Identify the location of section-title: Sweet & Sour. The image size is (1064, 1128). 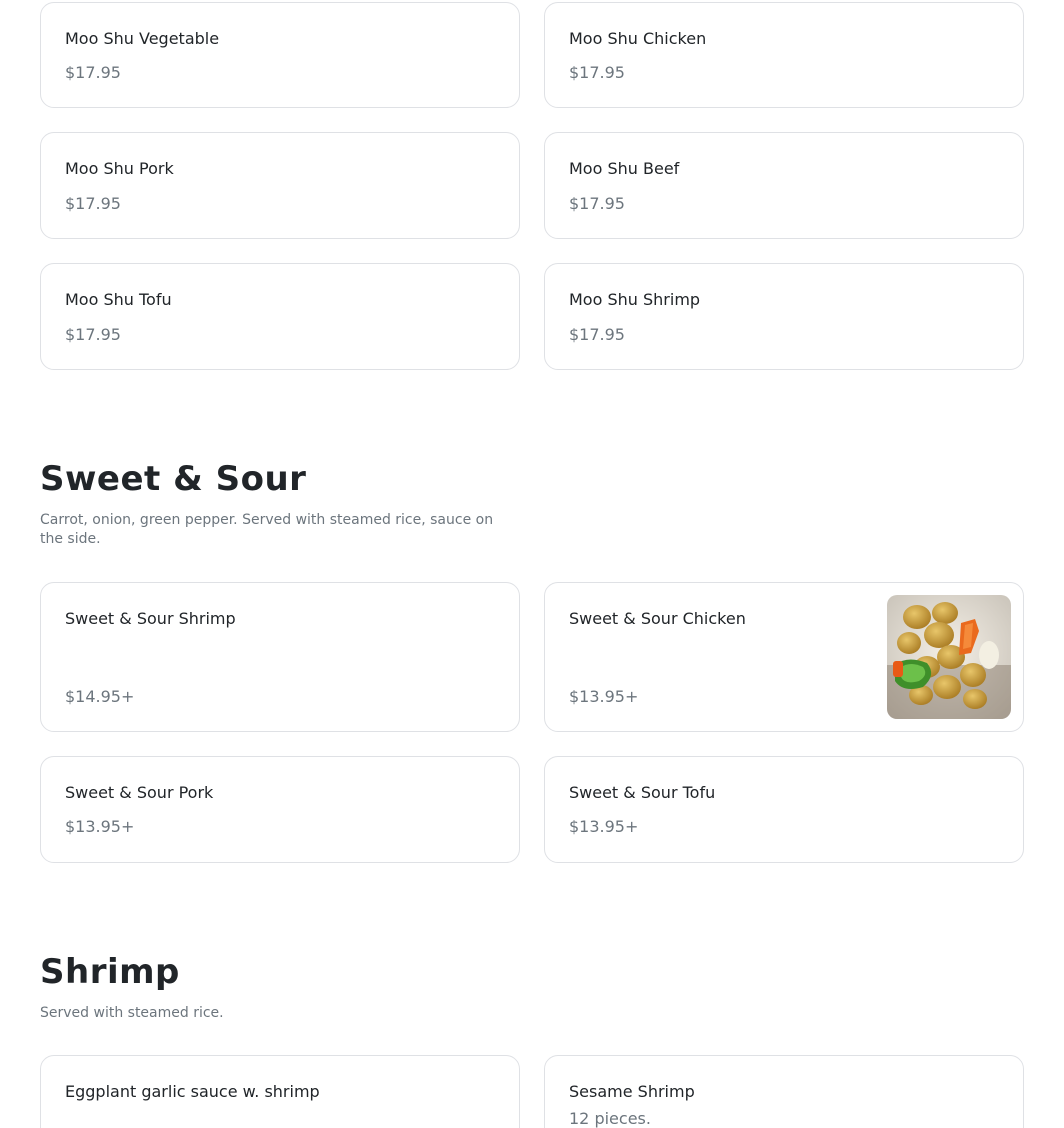
(173, 479).